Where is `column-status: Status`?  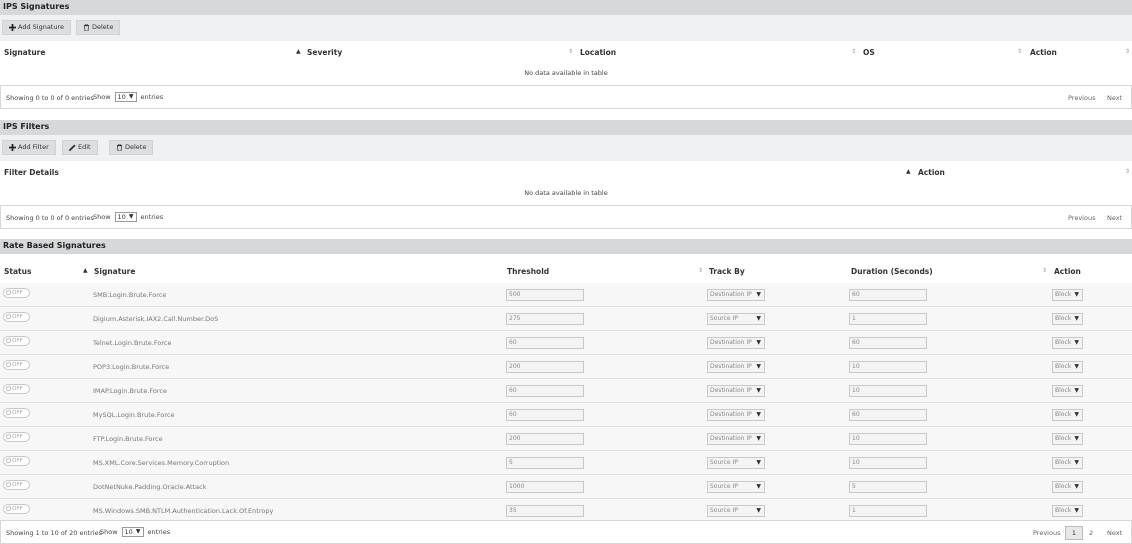 column-status: Status is located at coordinates (17, 271).